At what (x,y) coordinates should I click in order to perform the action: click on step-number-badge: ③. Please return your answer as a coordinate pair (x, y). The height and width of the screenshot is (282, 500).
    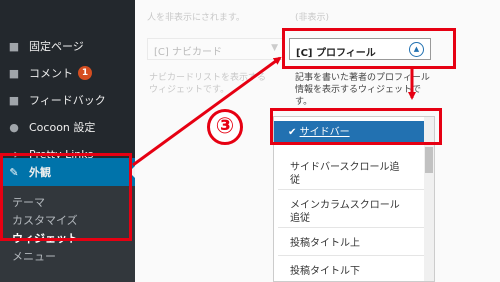
    Looking at the image, I should click on (225, 127).